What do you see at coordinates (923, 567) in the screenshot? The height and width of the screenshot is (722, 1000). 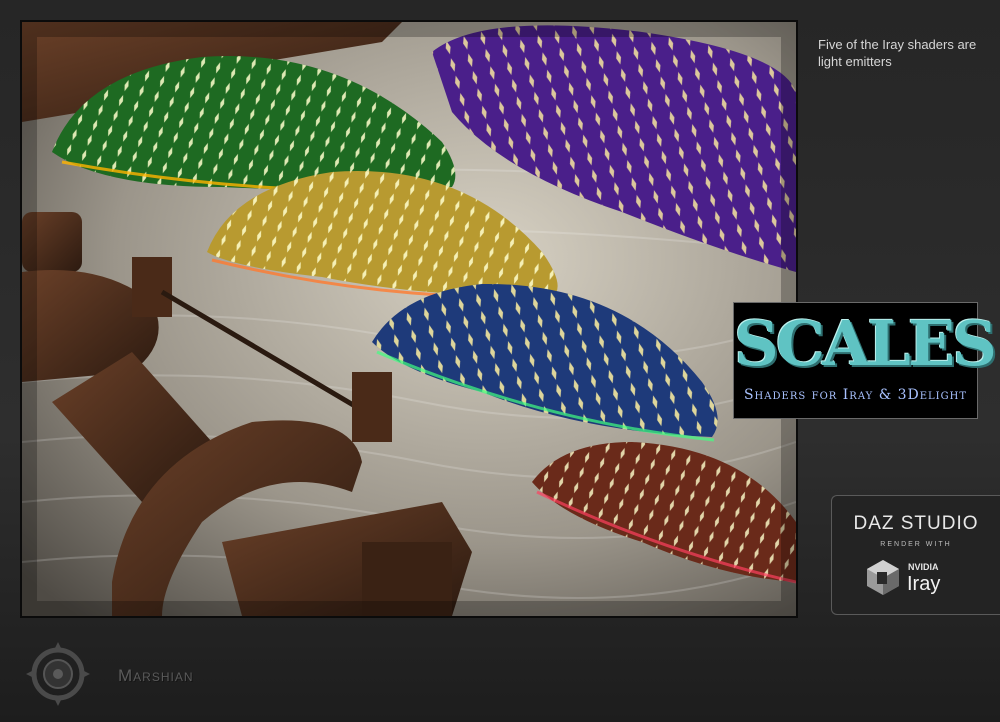 I see `nvidia-label: NVIDIA` at bounding box center [923, 567].